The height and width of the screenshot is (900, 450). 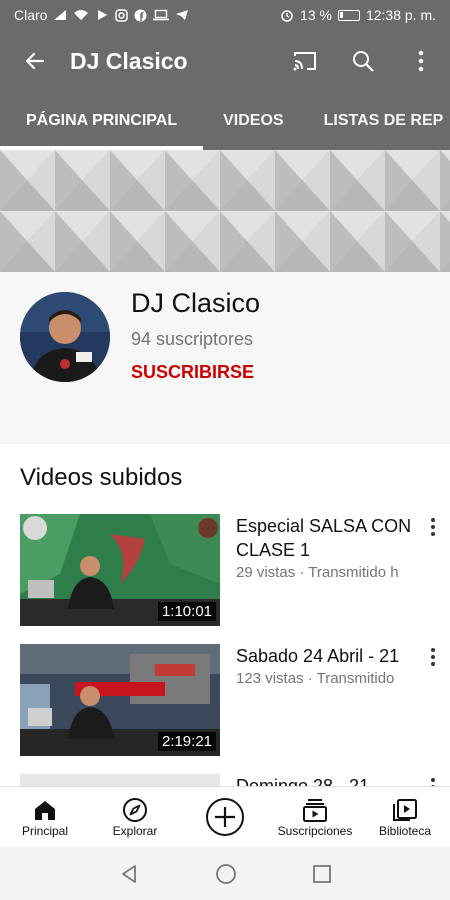 I want to click on youtube-notification-icon, so click(x=103, y=15).